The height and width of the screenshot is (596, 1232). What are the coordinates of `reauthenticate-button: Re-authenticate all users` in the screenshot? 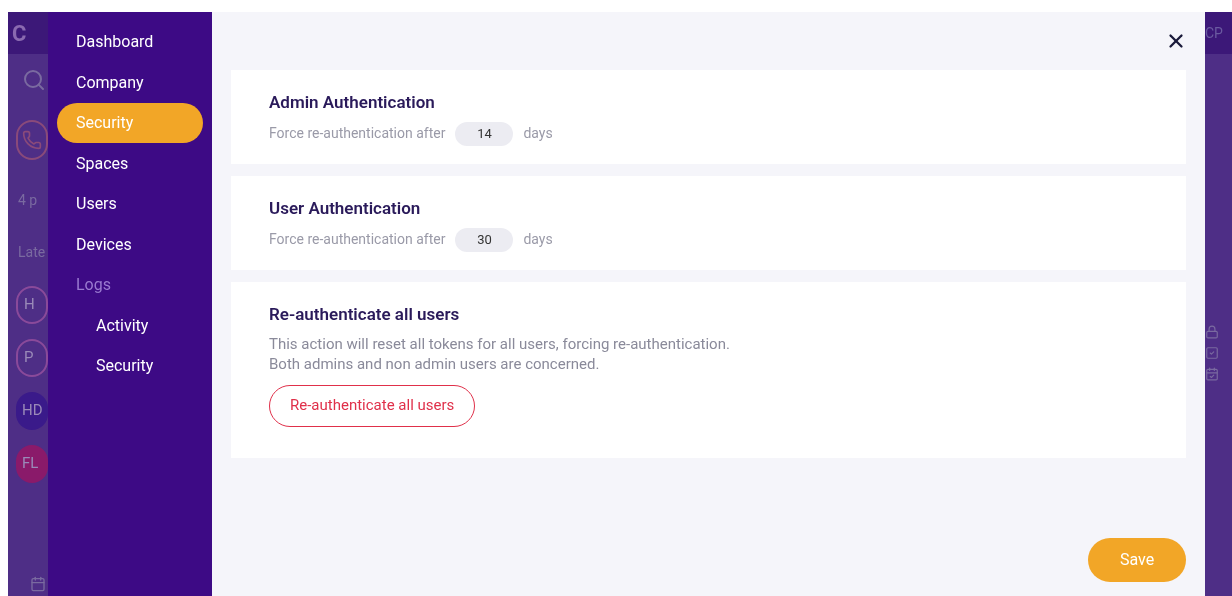 It's located at (372, 405).